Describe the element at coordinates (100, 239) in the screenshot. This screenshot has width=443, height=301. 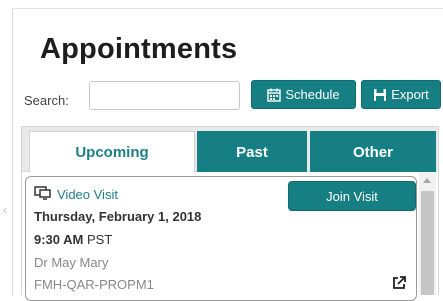
I see `appointment-timezone: PST` at that location.